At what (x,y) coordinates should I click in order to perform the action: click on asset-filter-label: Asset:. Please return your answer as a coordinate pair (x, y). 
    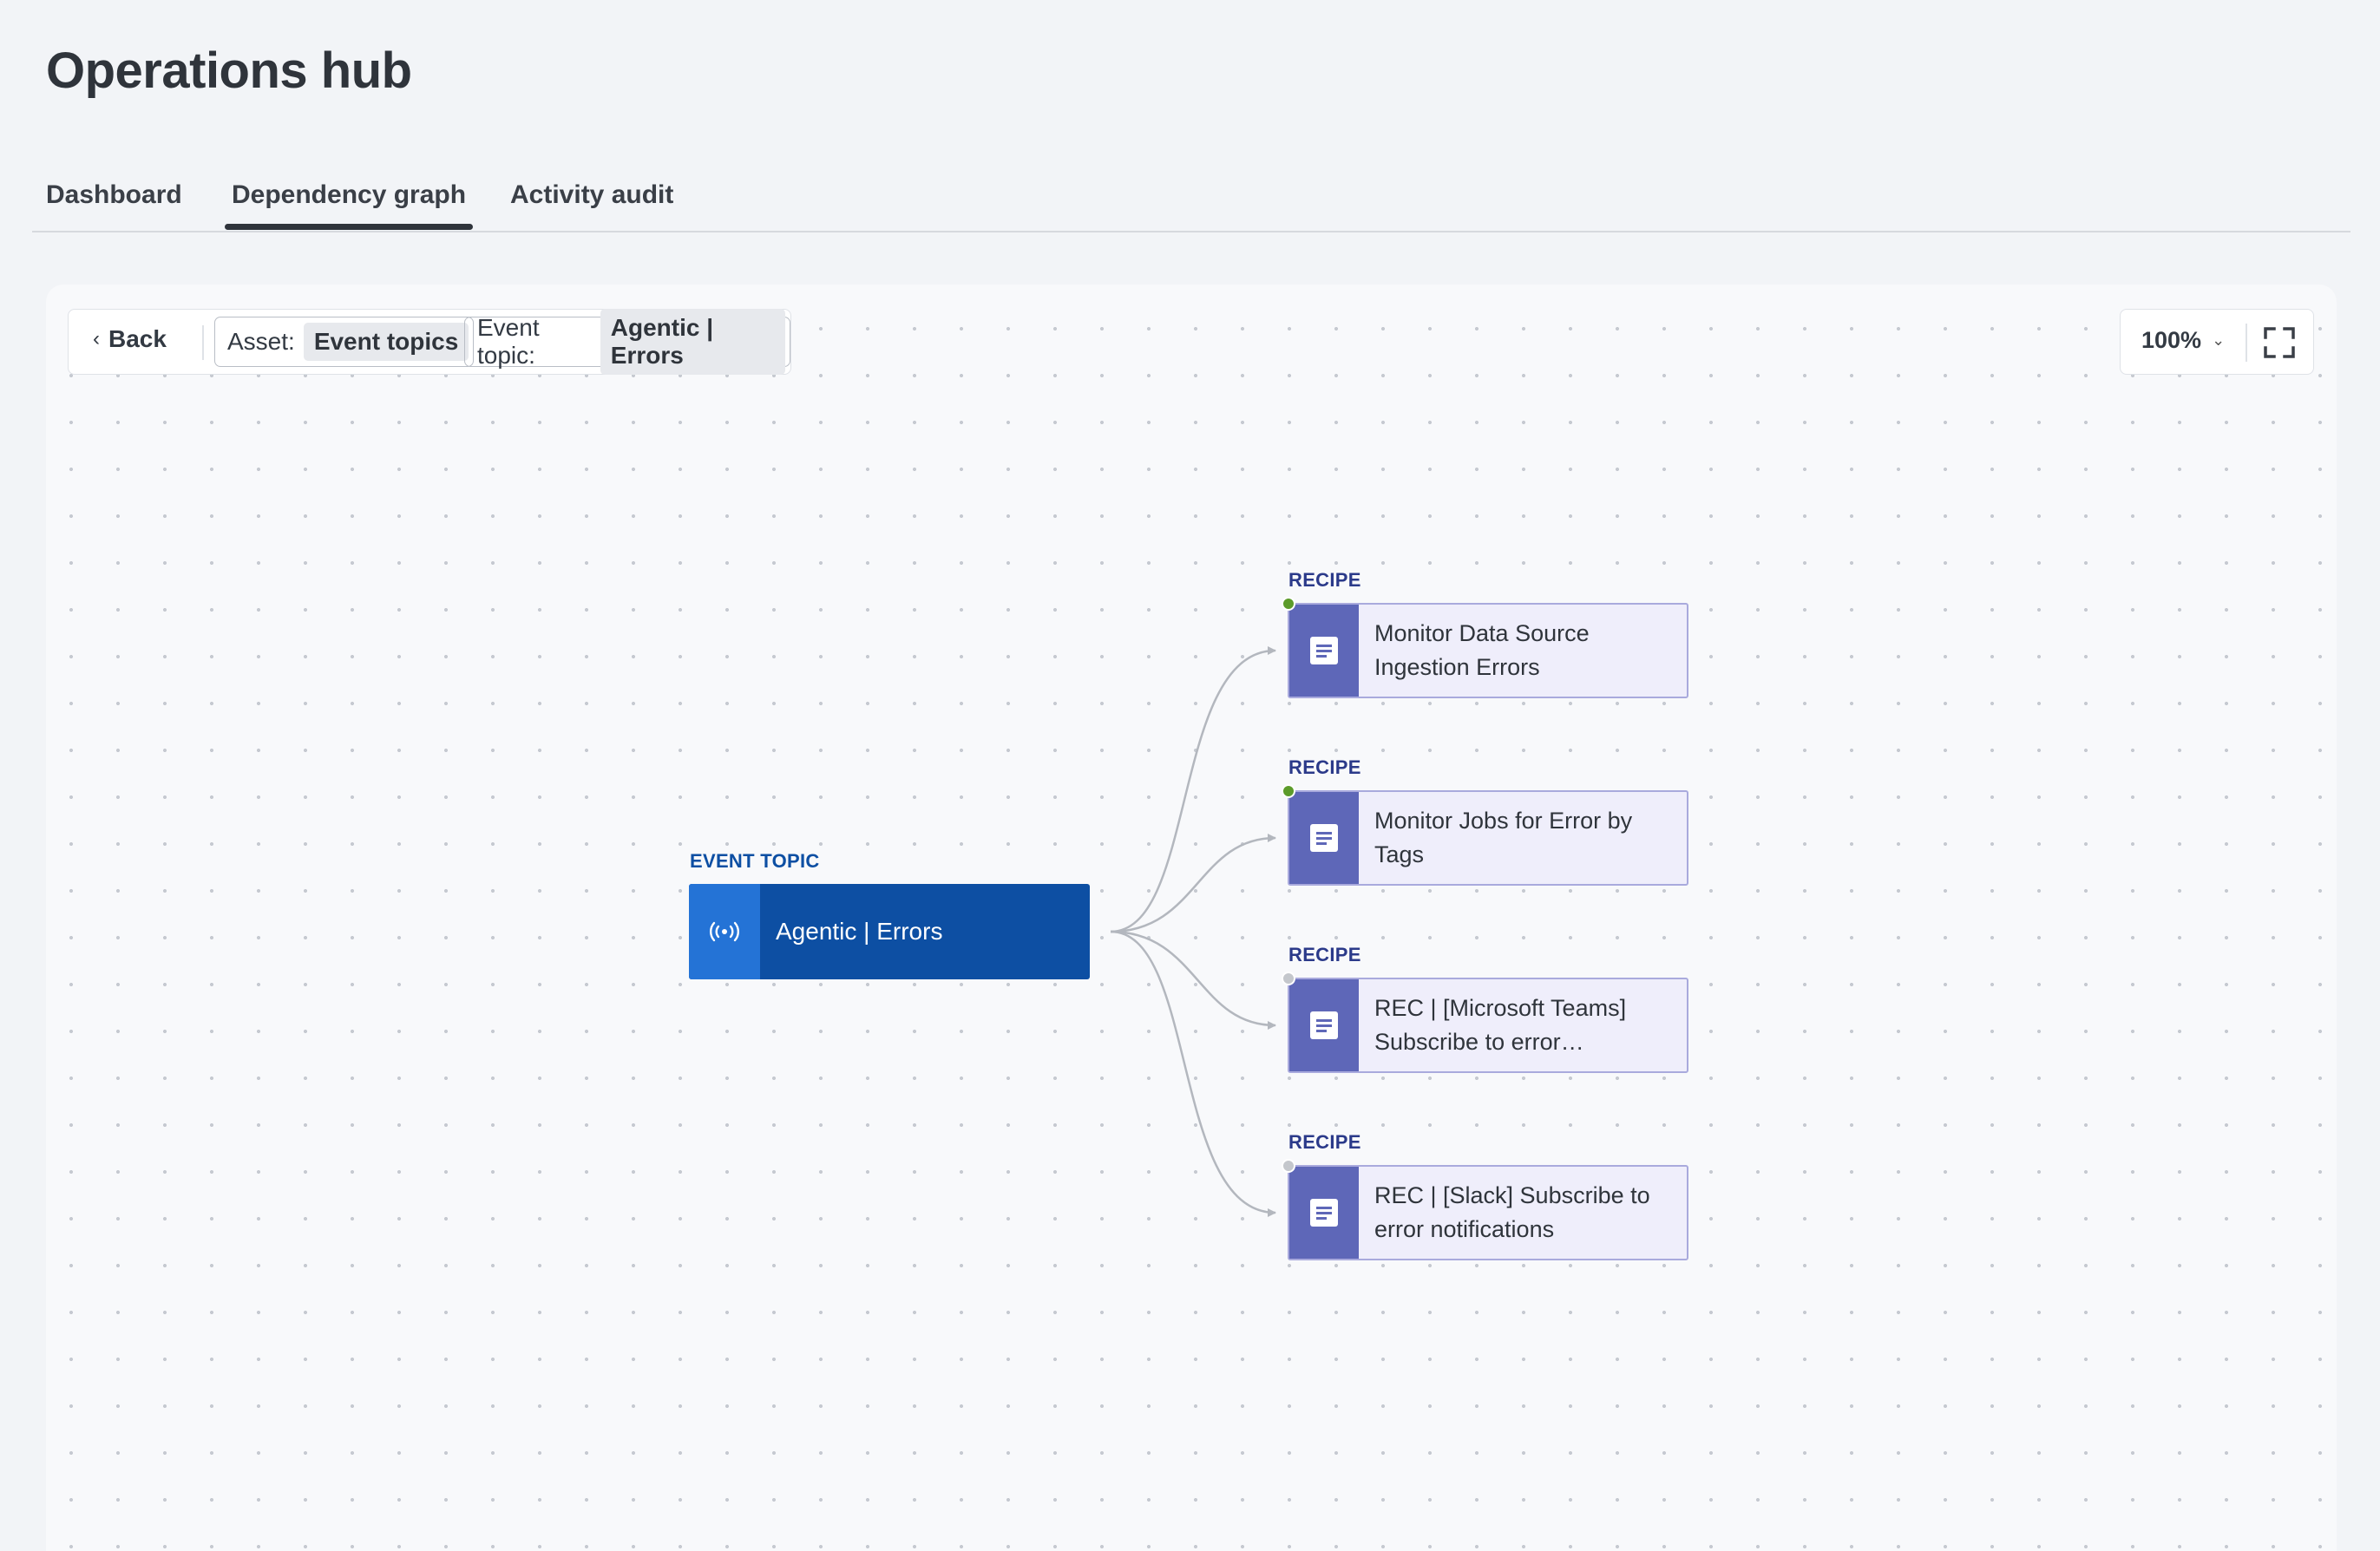
    Looking at the image, I should click on (261, 341).